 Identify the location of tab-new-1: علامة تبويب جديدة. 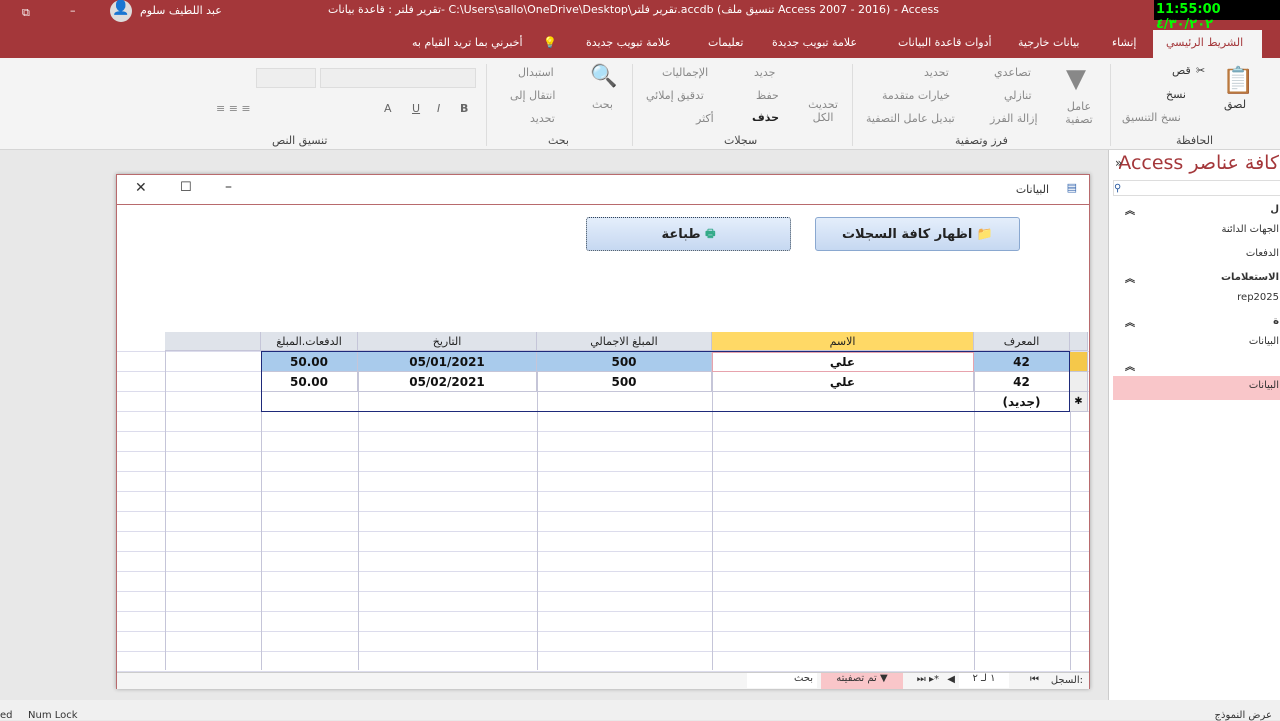
(814, 42).